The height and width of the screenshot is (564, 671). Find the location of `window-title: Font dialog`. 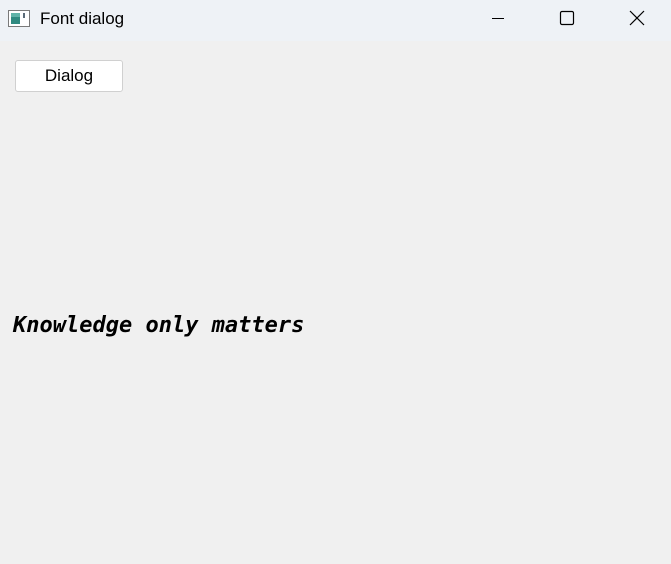

window-title: Font dialog is located at coordinates (82, 18).